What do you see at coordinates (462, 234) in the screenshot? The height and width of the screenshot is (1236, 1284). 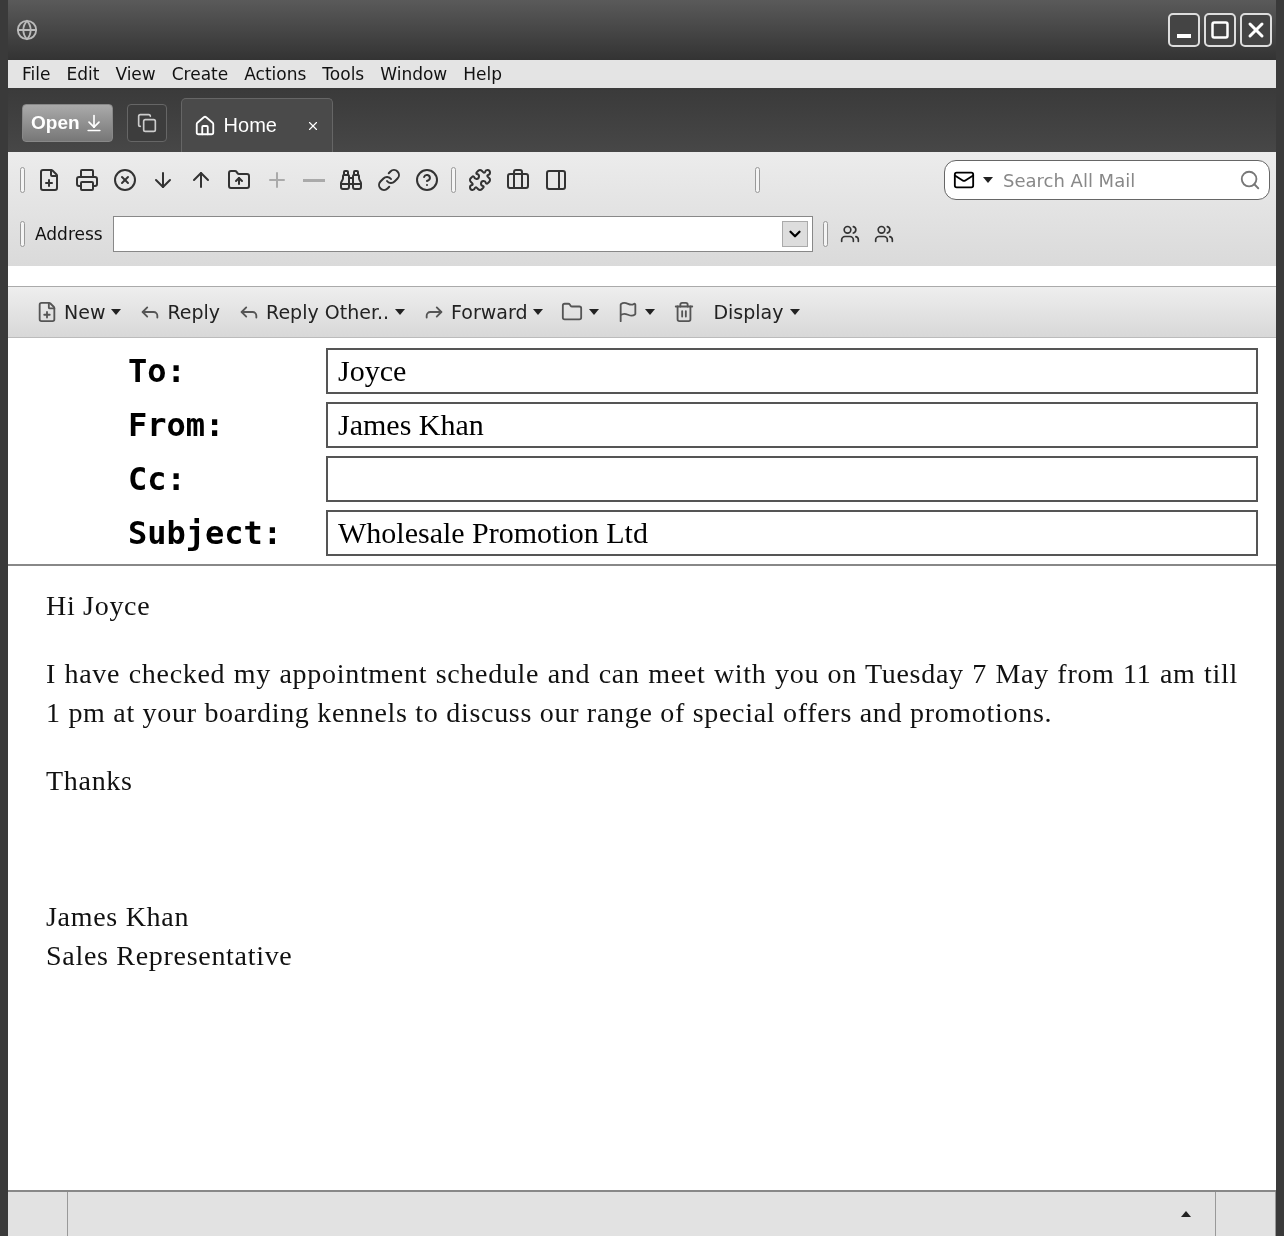 I see `address-field` at bounding box center [462, 234].